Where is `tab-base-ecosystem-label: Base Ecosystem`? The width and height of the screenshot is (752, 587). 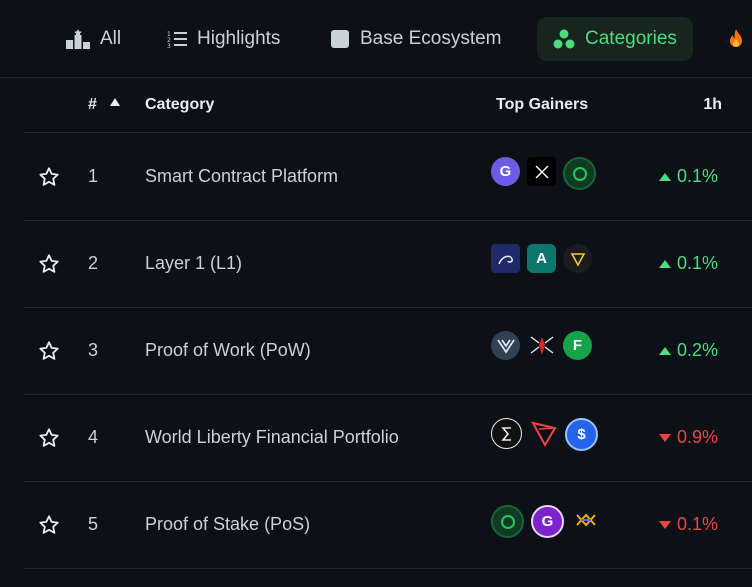 tab-base-ecosystem-label: Base Ecosystem is located at coordinates (431, 38).